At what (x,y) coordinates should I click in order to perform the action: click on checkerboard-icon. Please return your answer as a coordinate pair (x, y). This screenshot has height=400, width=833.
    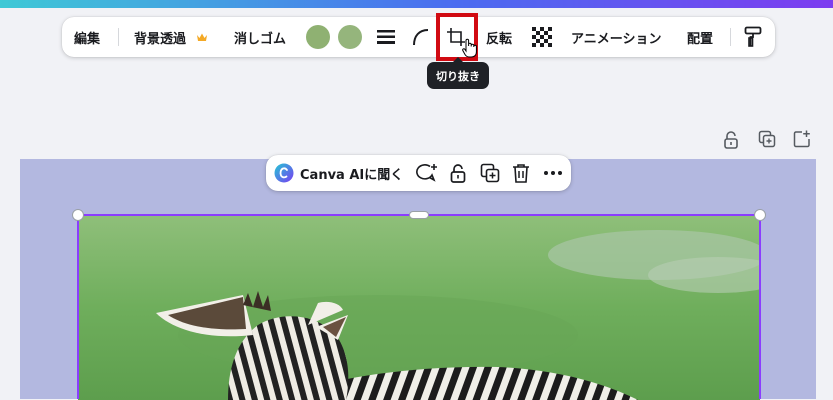
    Looking at the image, I should click on (542, 37).